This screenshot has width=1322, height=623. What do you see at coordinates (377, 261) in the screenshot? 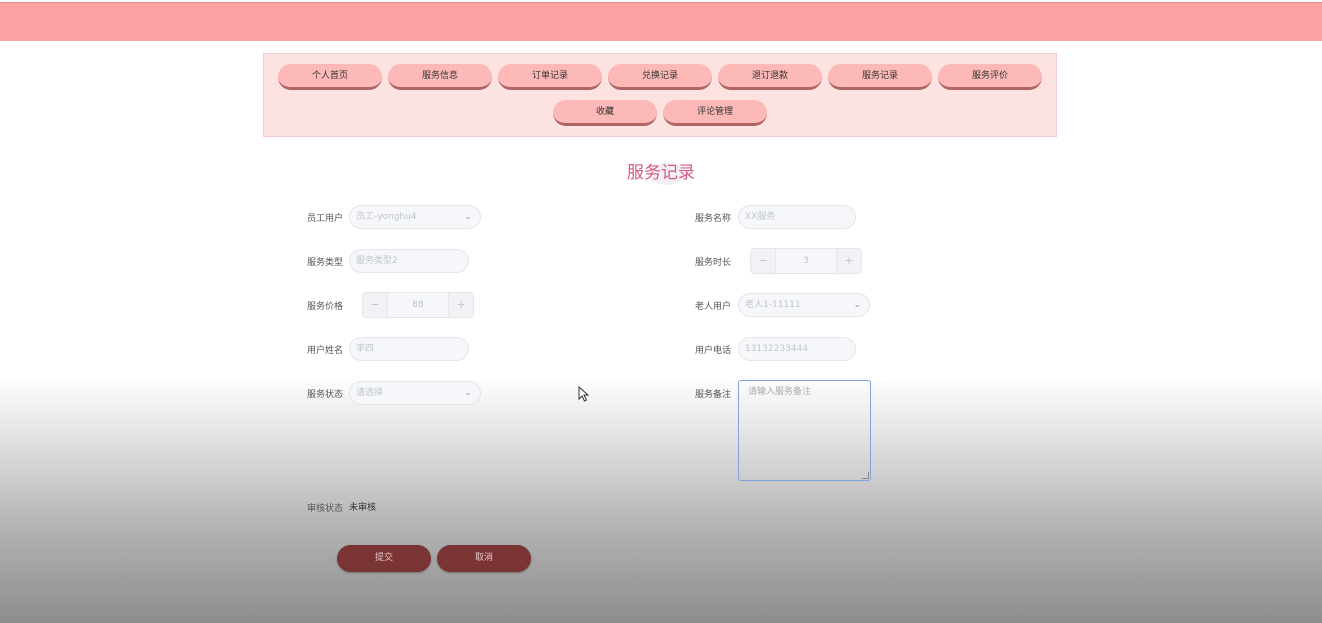
I see `service-type-placeholder: 服务类型2` at bounding box center [377, 261].